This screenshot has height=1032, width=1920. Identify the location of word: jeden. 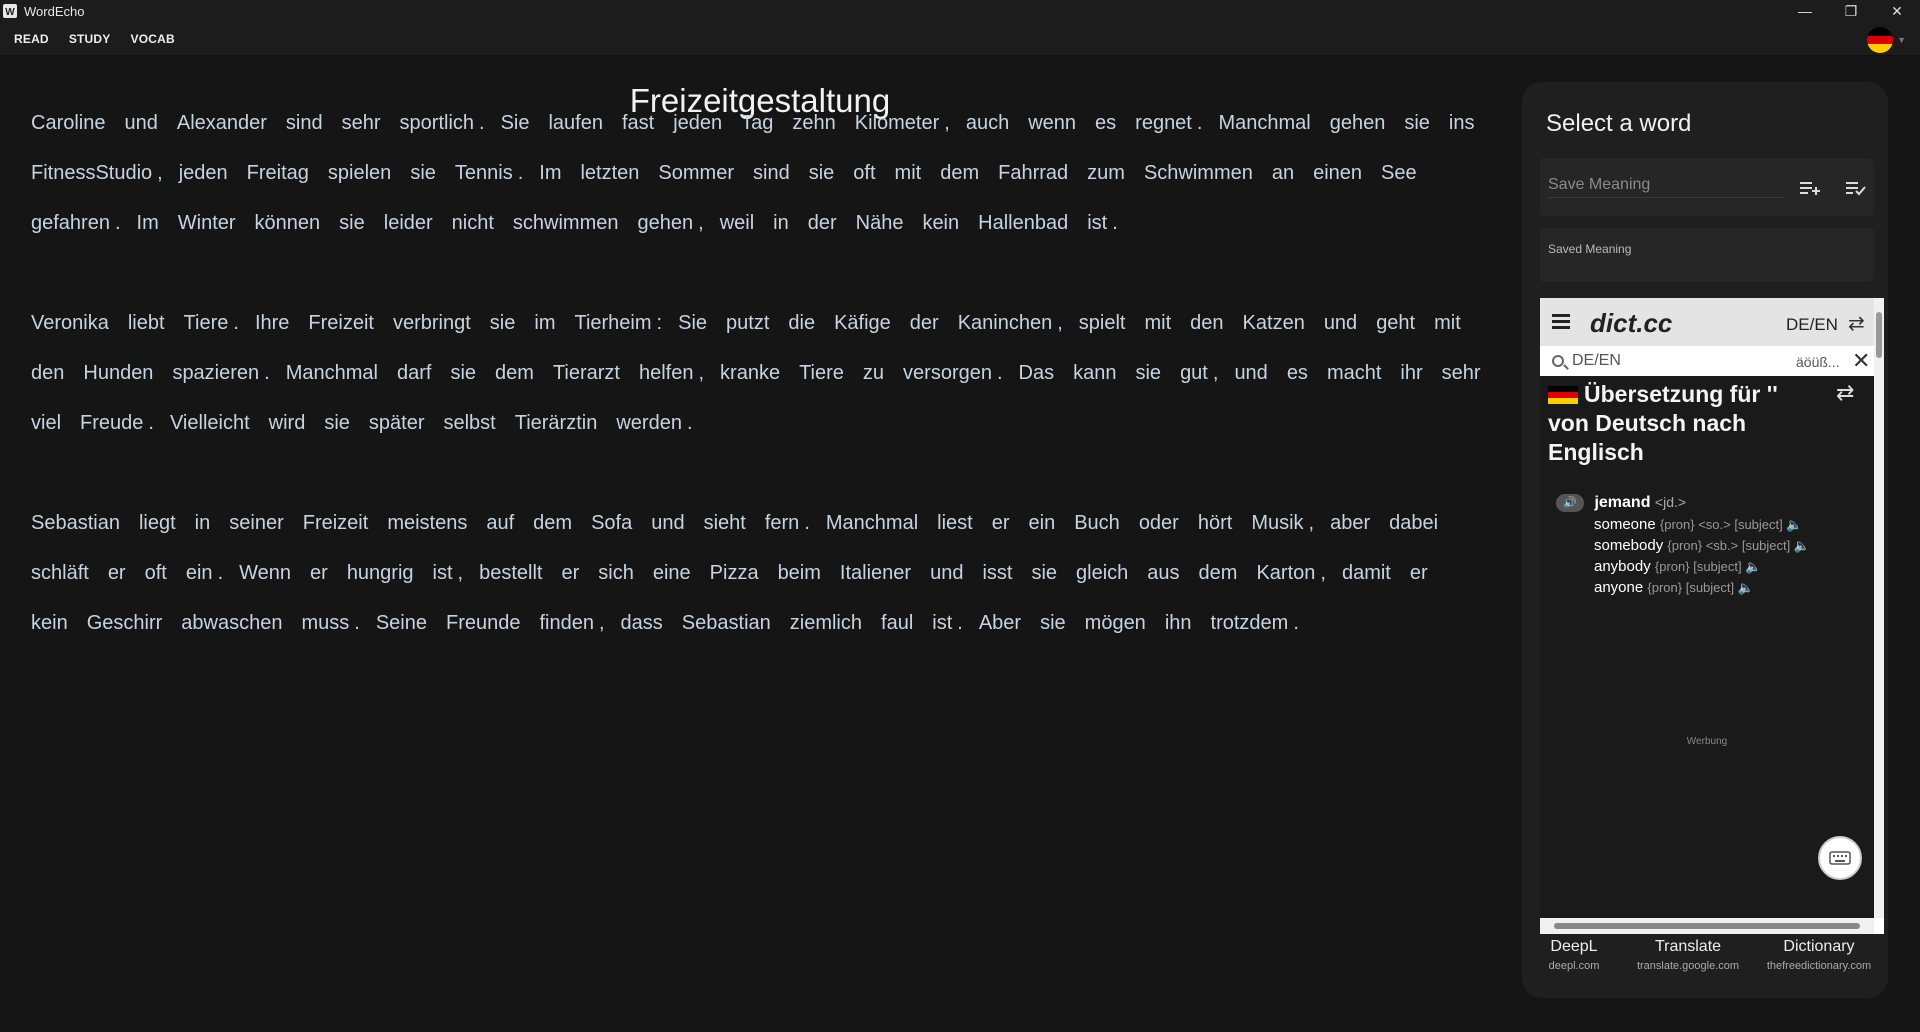
(203, 173).